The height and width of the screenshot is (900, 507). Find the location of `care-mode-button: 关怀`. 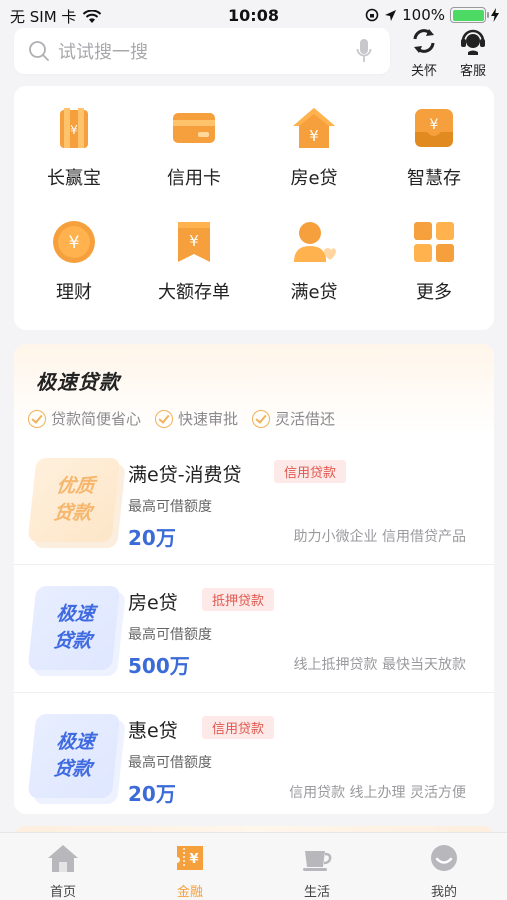

care-mode-button: 关怀 is located at coordinates (424, 52).